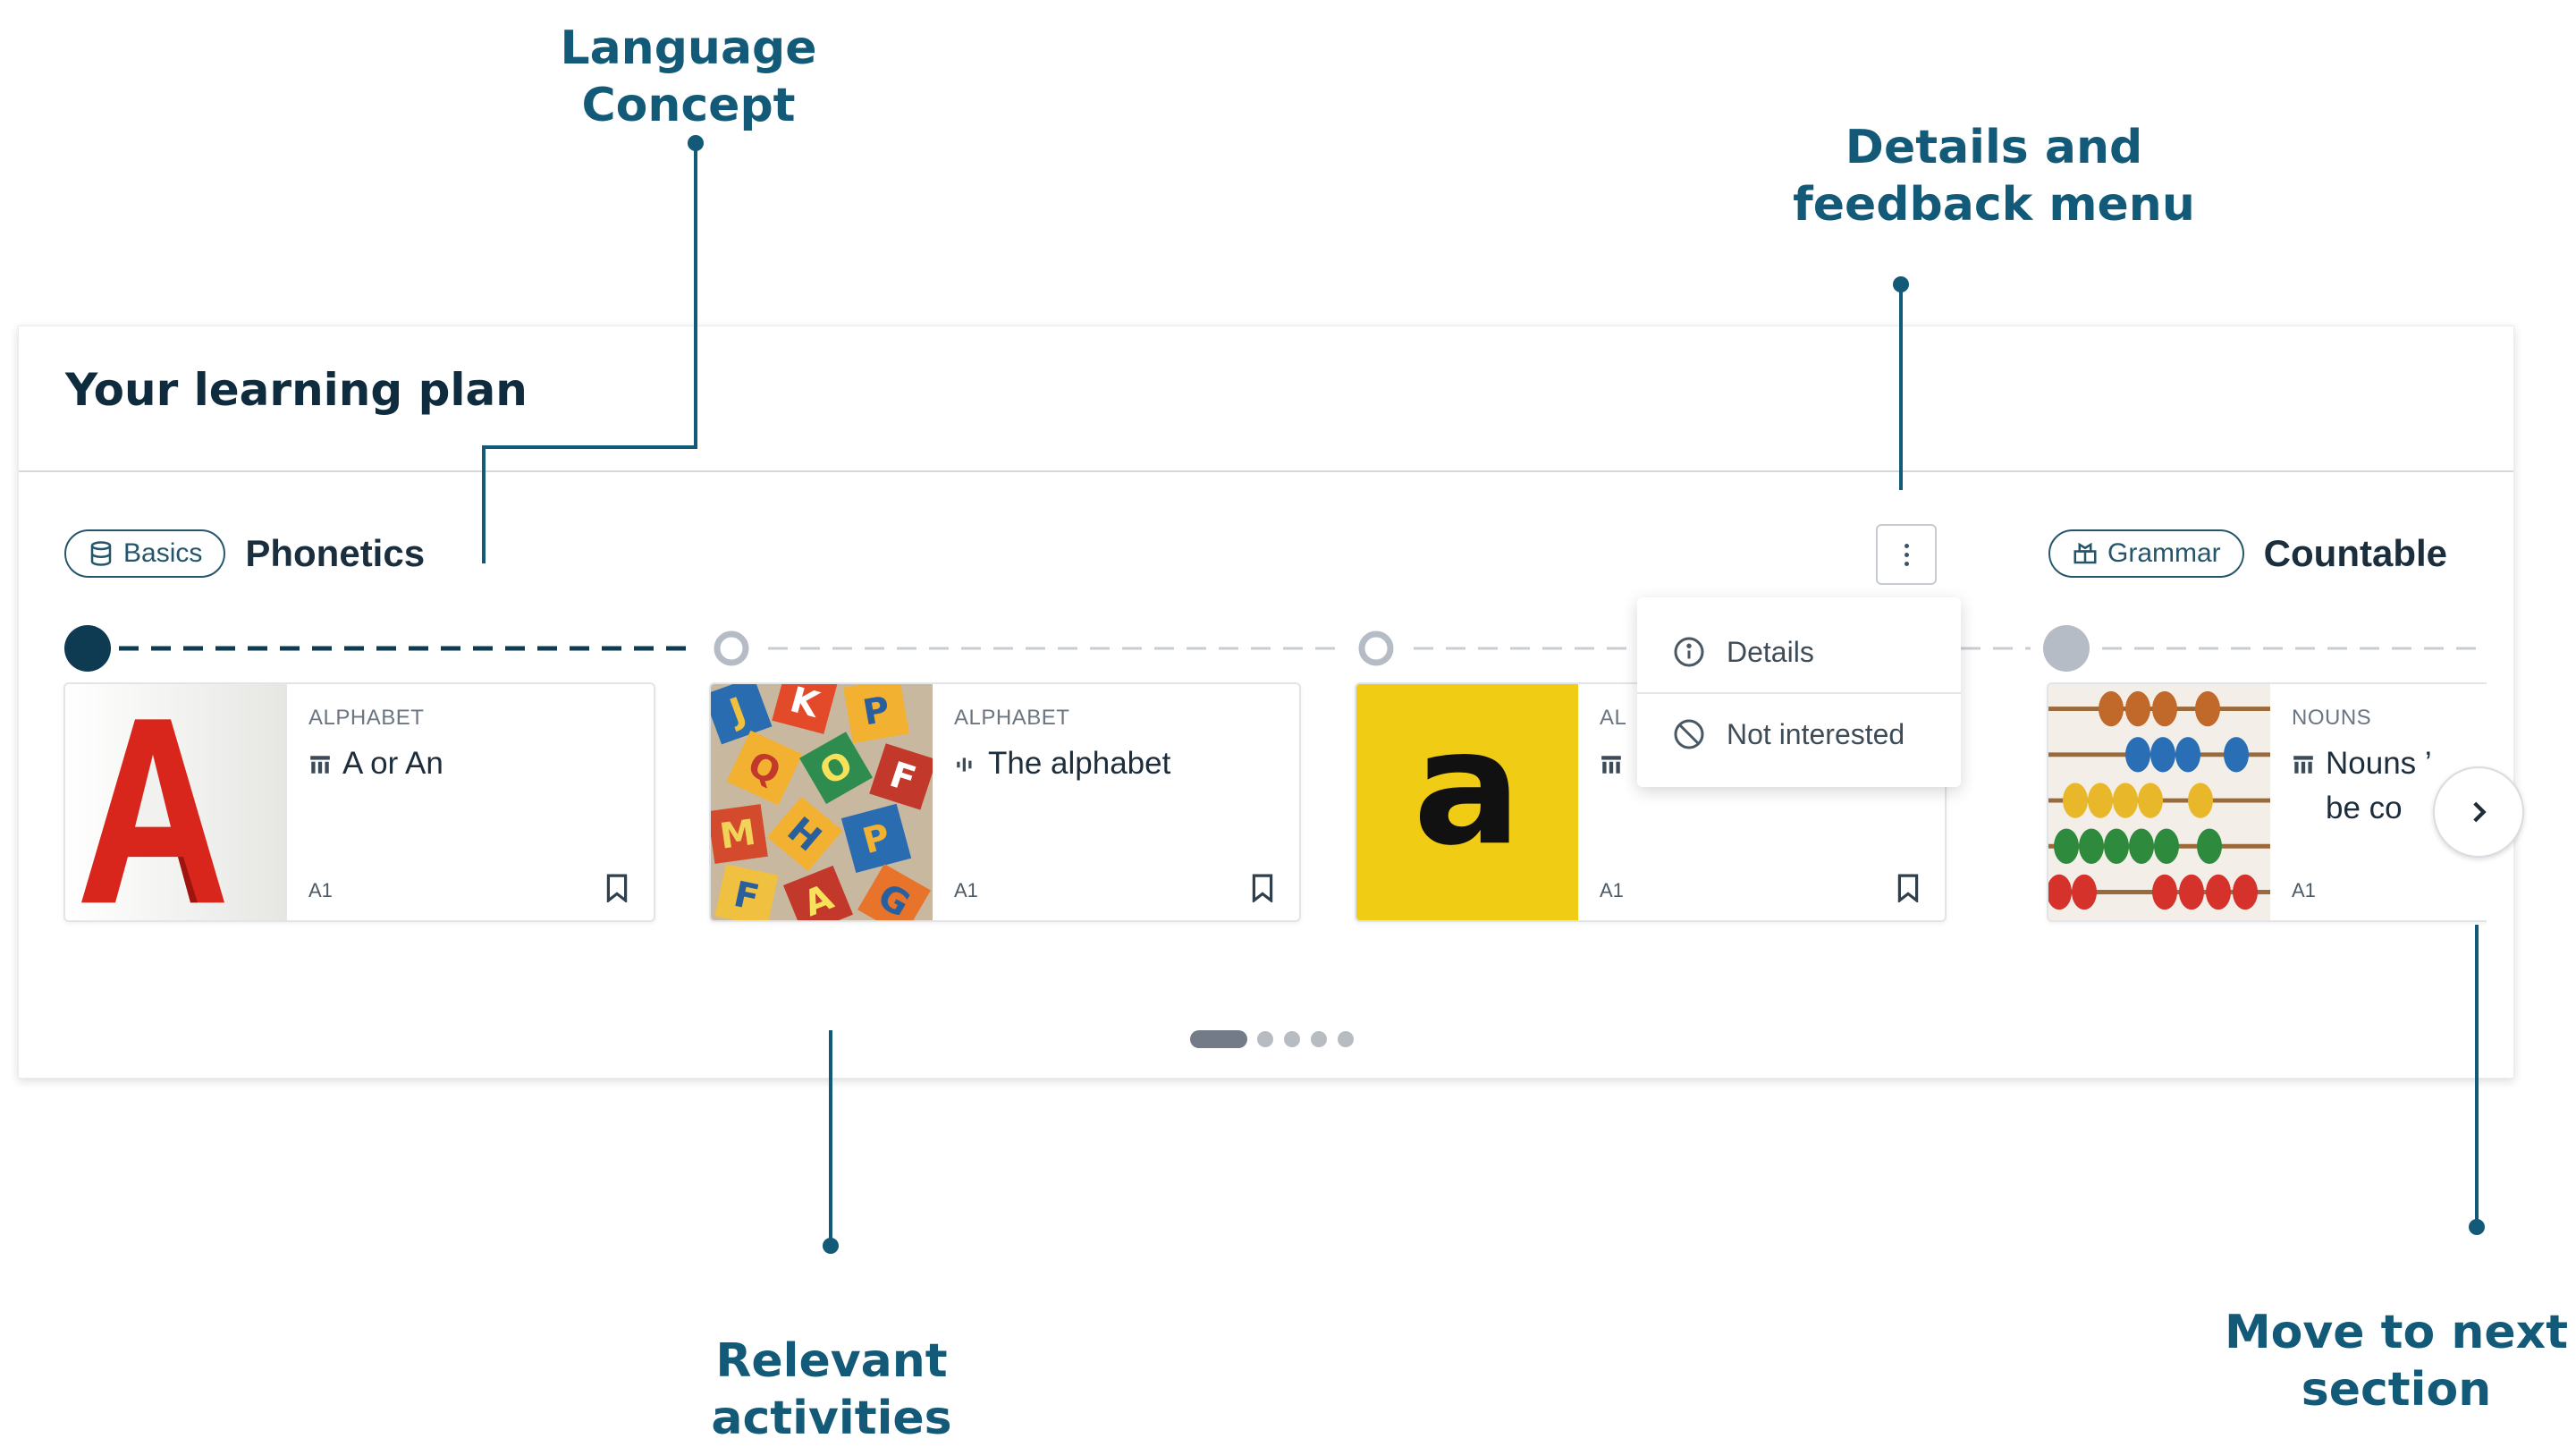 This screenshot has width=2576, height=1447. I want to click on next-section-button, so click(2478, 812).